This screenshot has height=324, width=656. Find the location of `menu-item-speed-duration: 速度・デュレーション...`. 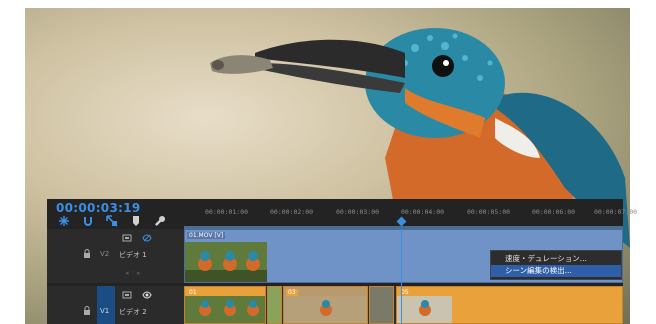

menu-item-speed-duration: 速度・デュレーション... is located at coordinates (556, 259).